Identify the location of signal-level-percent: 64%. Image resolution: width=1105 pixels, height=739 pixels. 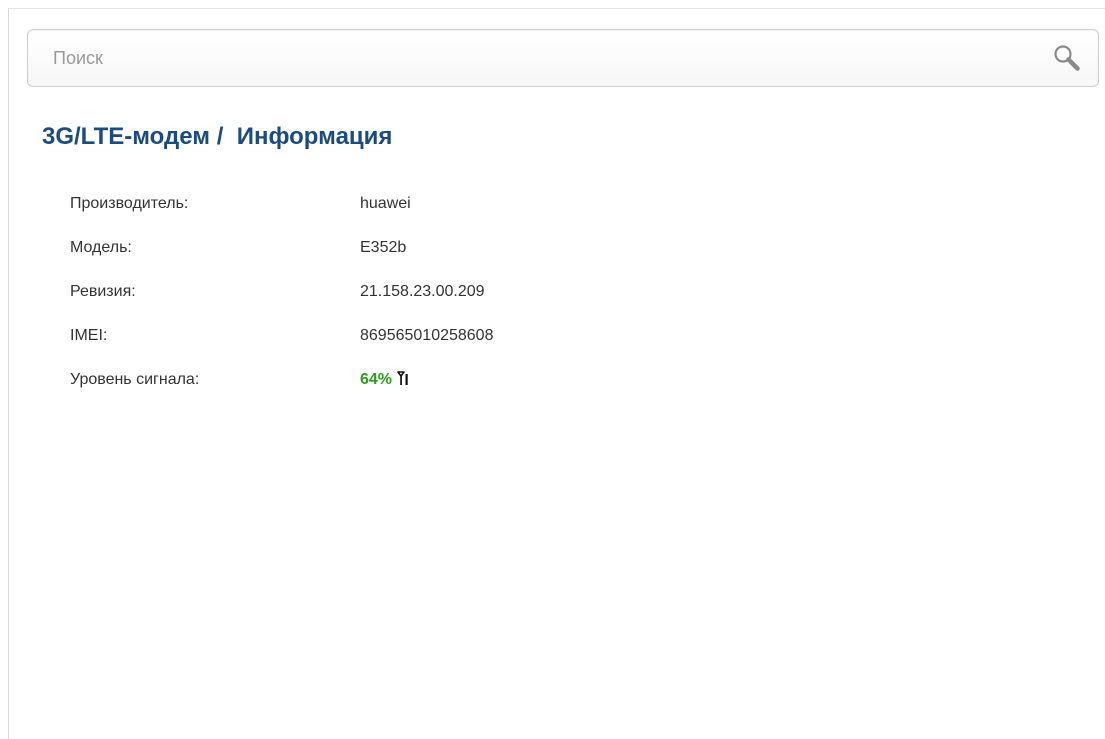
(376, 379).